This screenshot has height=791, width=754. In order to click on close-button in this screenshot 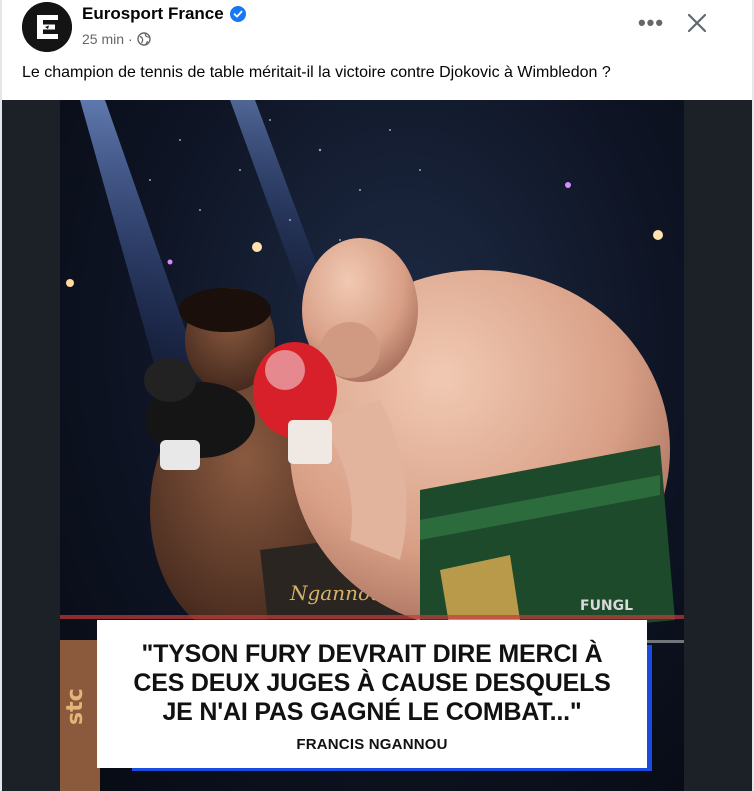, I will do `click(697, 23)`.